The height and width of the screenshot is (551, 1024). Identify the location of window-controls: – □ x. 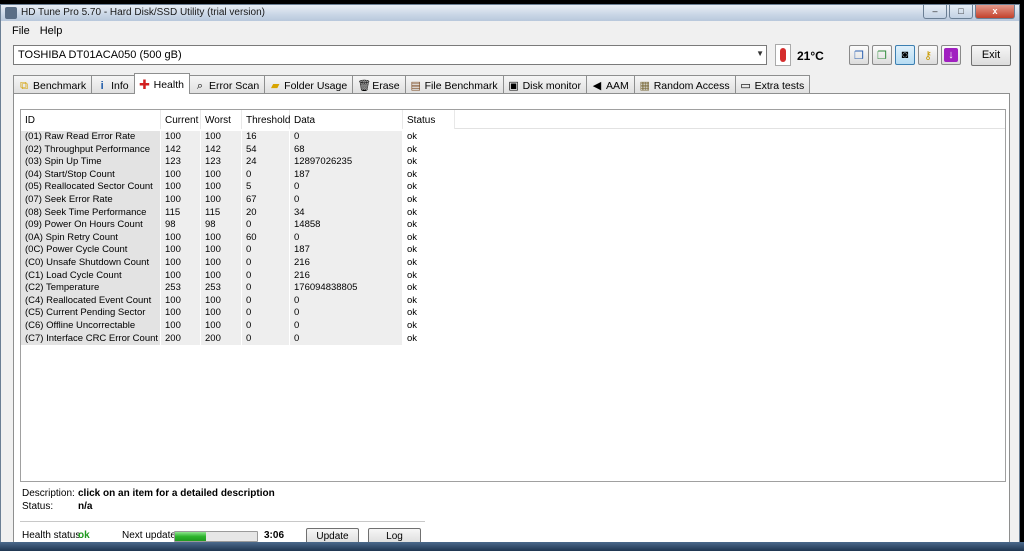
(969, 12).